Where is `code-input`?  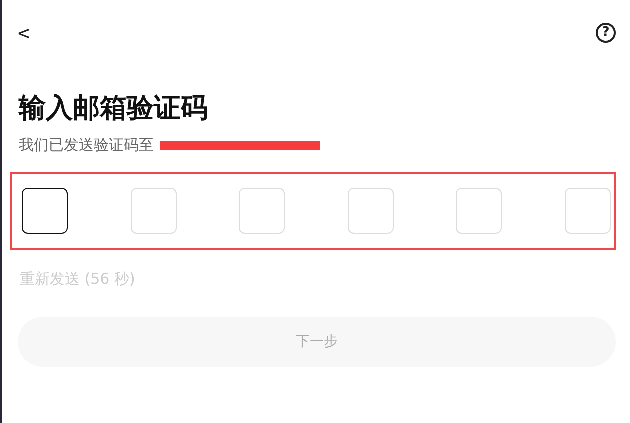 code-input is located at coordinates (45, 211).